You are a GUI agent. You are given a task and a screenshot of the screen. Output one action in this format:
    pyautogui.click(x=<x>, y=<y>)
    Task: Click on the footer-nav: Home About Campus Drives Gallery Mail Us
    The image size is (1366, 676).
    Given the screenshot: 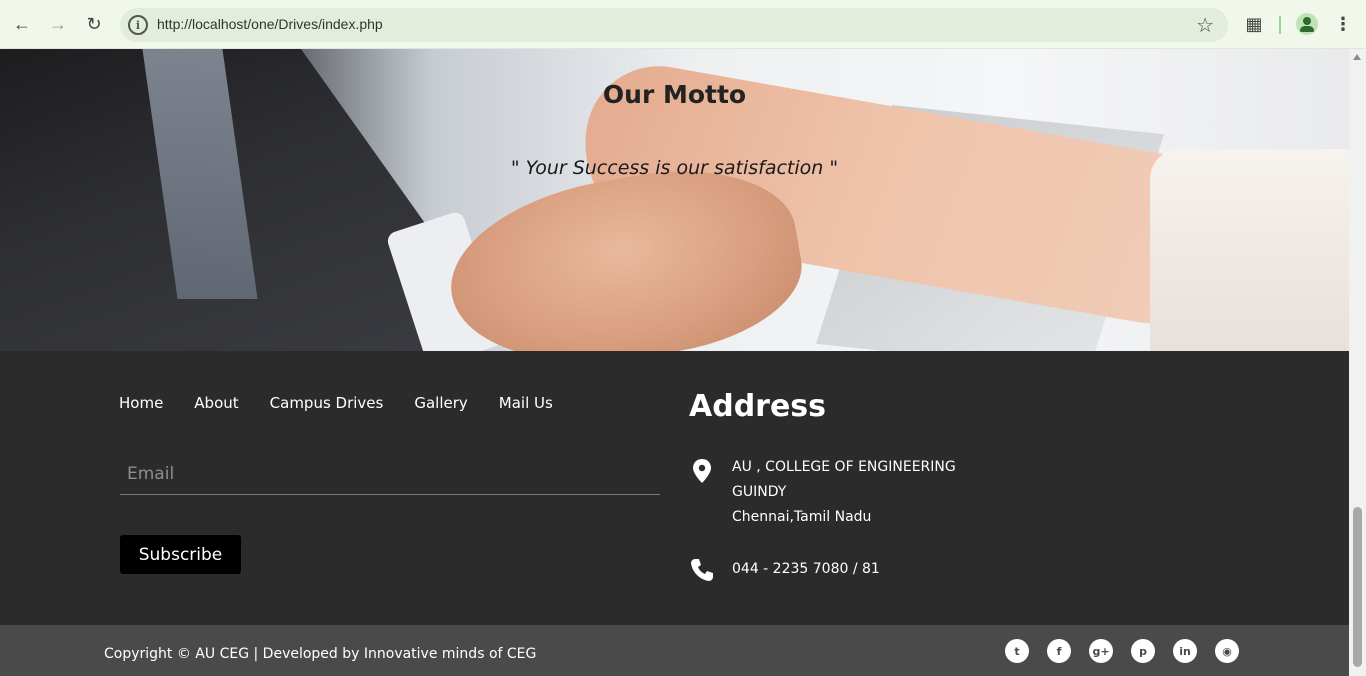 What is the action you would take?
    pyautogui.click(x=336, y=403)
    